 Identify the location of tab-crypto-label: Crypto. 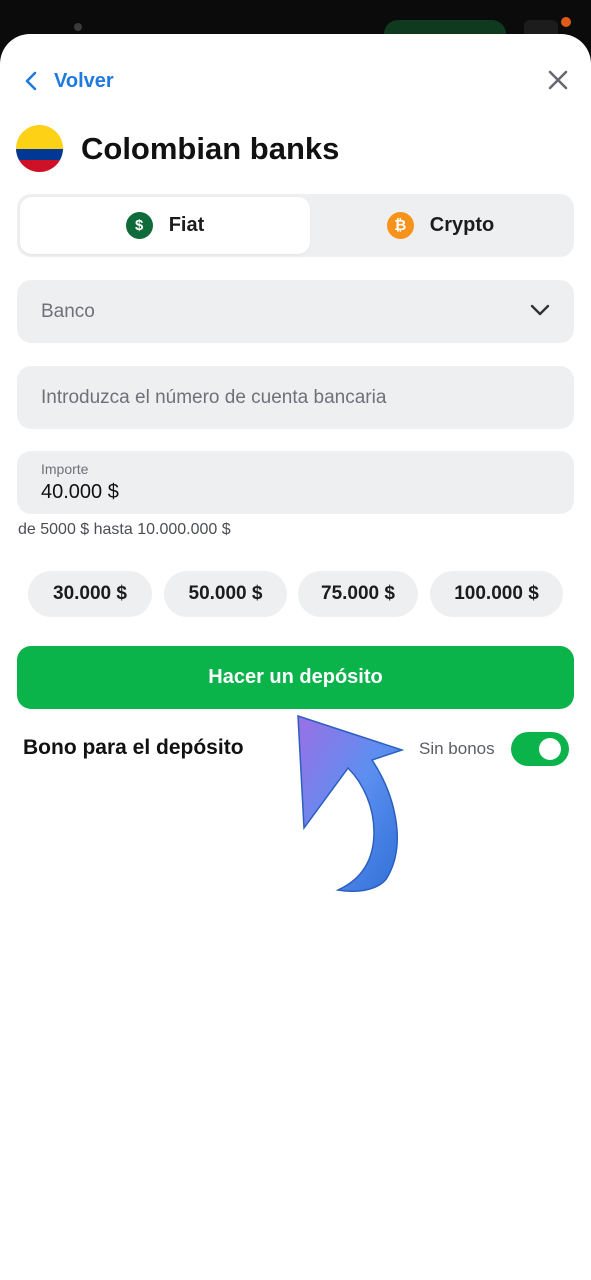
(462, 225).